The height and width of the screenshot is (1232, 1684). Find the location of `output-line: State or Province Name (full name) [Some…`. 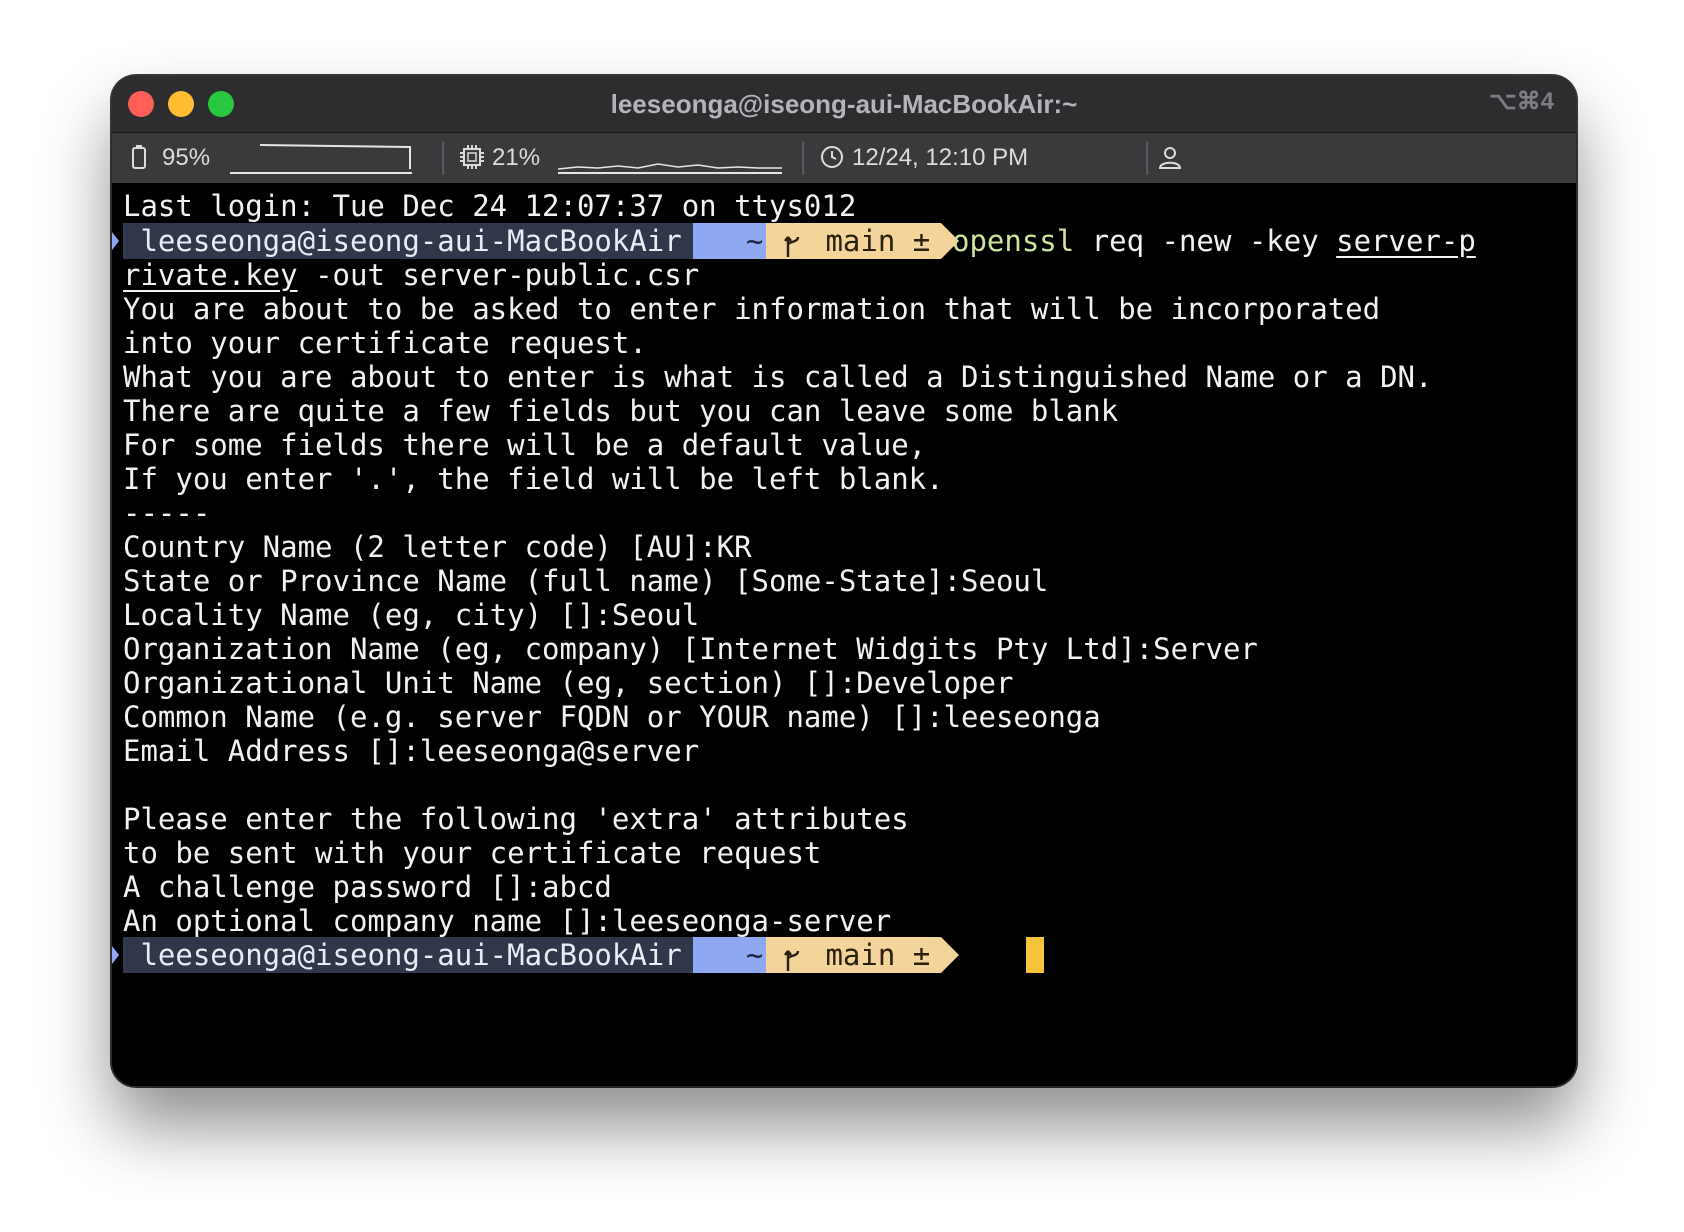

output-line: State or Province Name (full name) [Some… is located at coordinates (586, 581).